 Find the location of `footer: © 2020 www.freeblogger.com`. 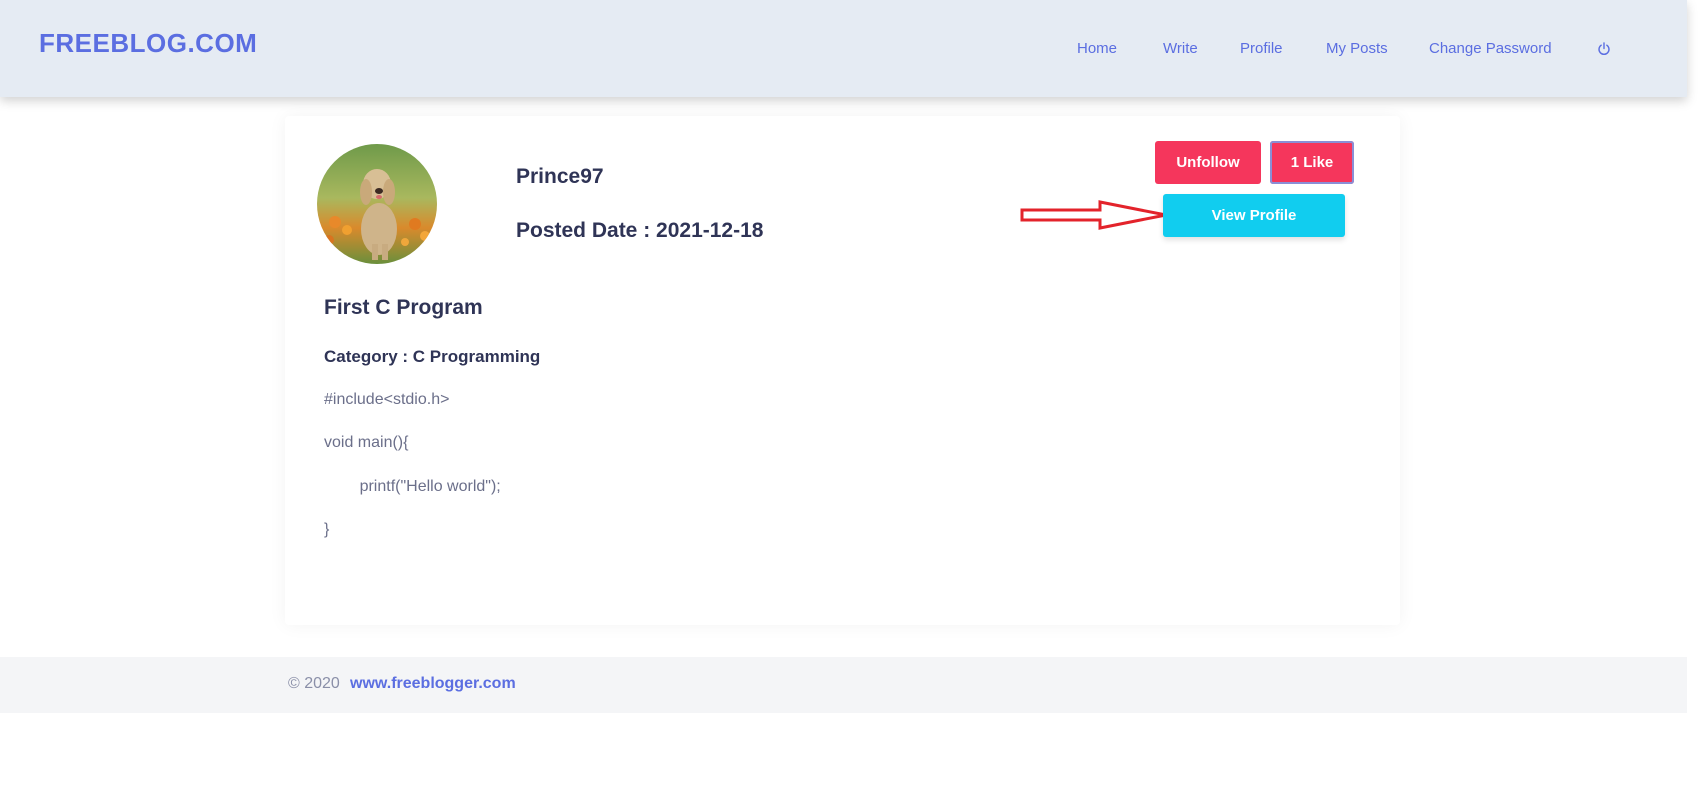

footer: © 2020 www.freeblogger.com is located at coordinates (843, 685).